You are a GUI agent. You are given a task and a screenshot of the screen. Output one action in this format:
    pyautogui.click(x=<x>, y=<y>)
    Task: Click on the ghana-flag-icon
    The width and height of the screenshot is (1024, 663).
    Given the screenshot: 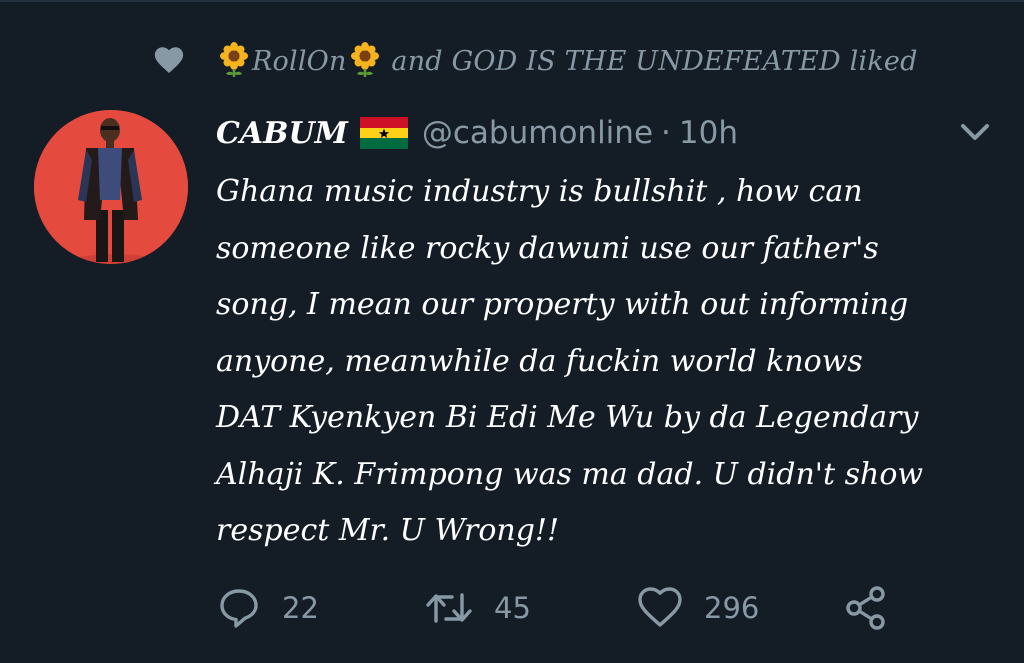 What is the action you would take?
    pyautogui.click(x=383, y=133)
    